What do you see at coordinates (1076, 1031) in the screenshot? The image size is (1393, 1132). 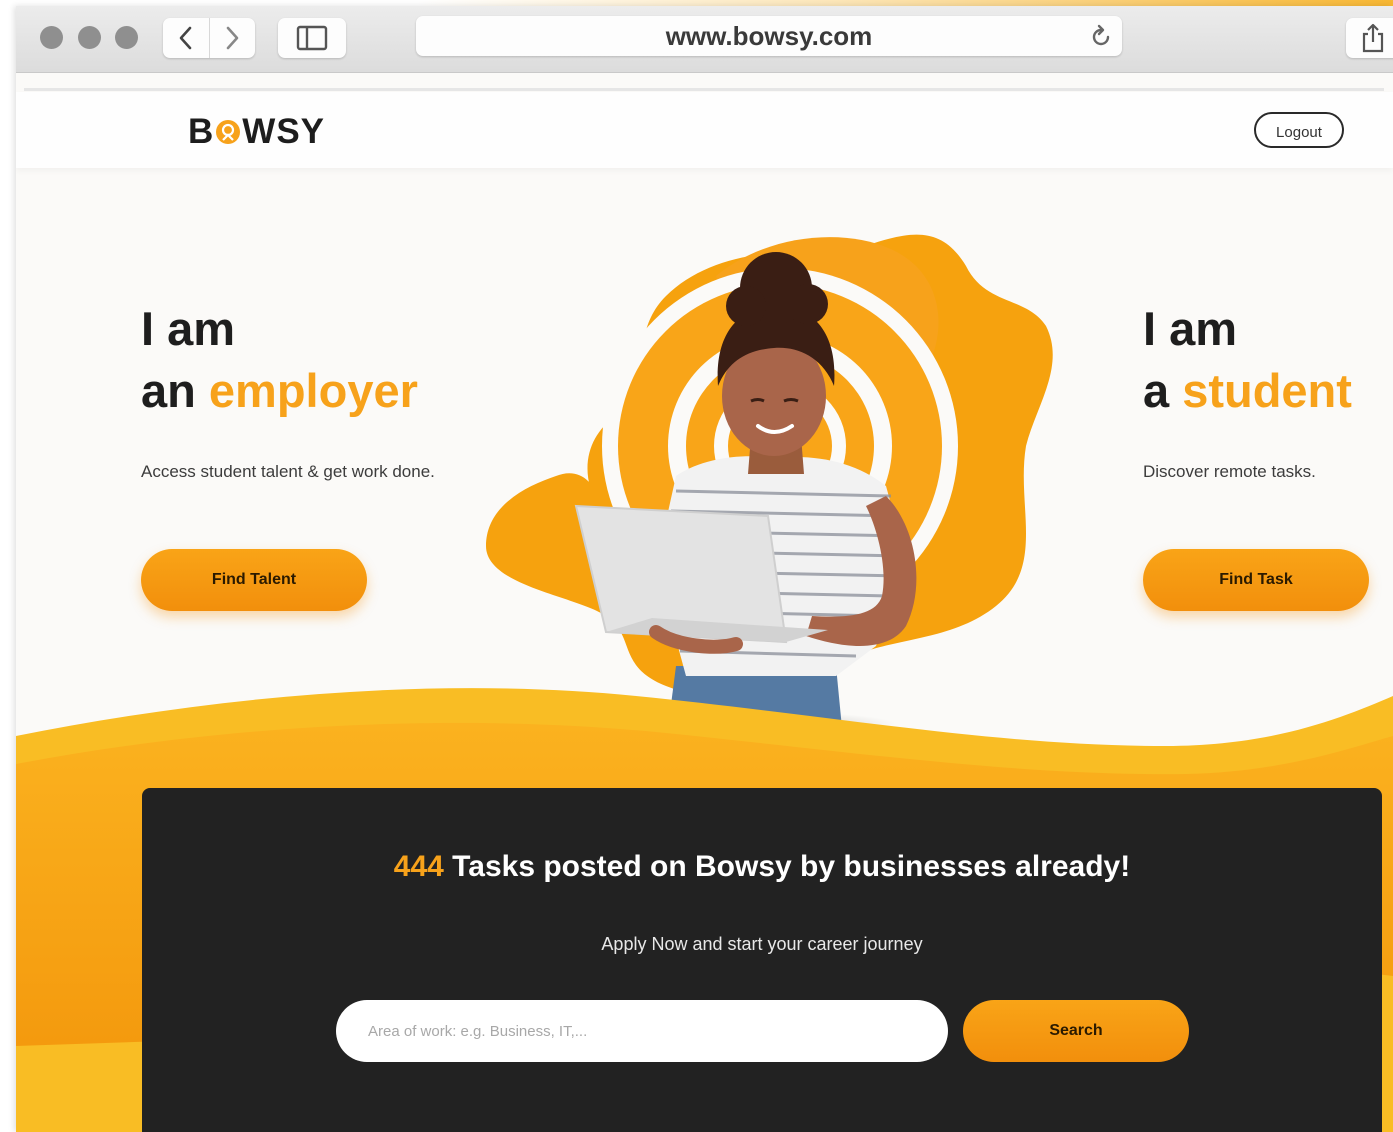 I see `search-button: Search` at bounding box center [1076, 1031].